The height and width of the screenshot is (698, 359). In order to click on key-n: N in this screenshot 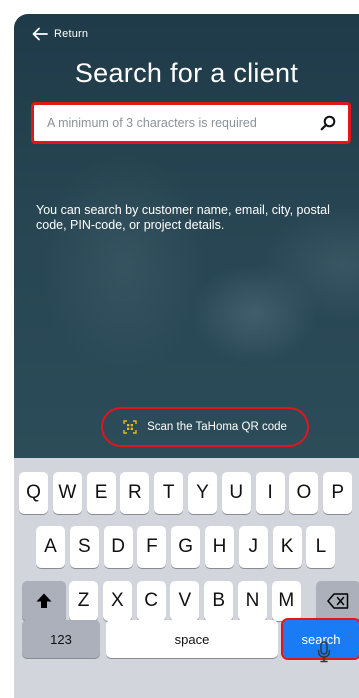, I will do `click(252, 601)`.